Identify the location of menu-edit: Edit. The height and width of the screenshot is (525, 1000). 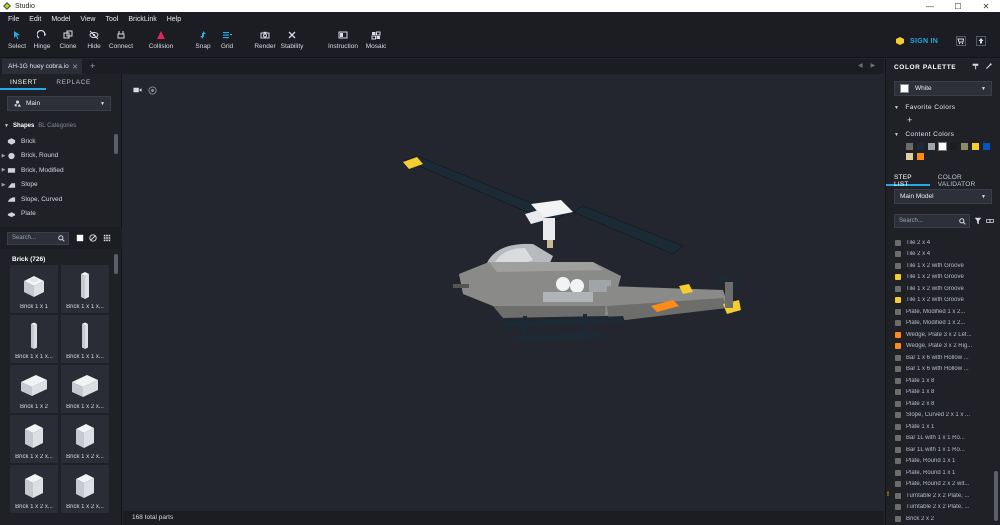
(35, 19).